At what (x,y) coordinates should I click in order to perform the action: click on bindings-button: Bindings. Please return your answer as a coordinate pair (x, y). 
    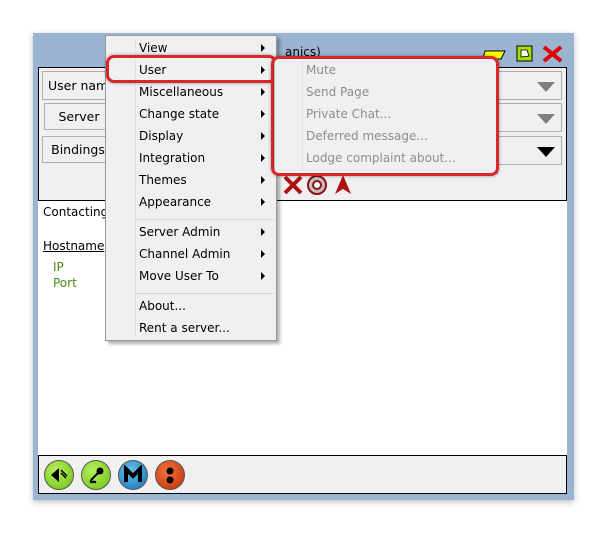
    Looking at the image, I should click on (78, 149).